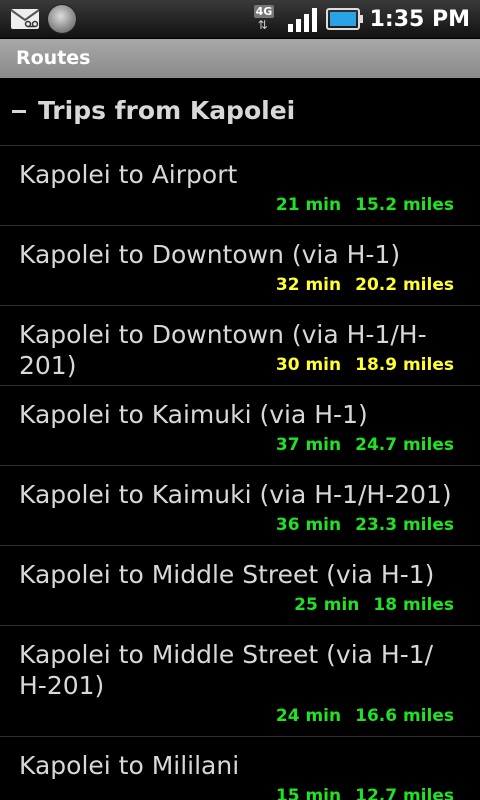 This screenshot has height=800, width=480. What do you see at coordinates (308, 205) in the screenshot?
I see `route-time: 21 min` at bounding box center [308, 205].